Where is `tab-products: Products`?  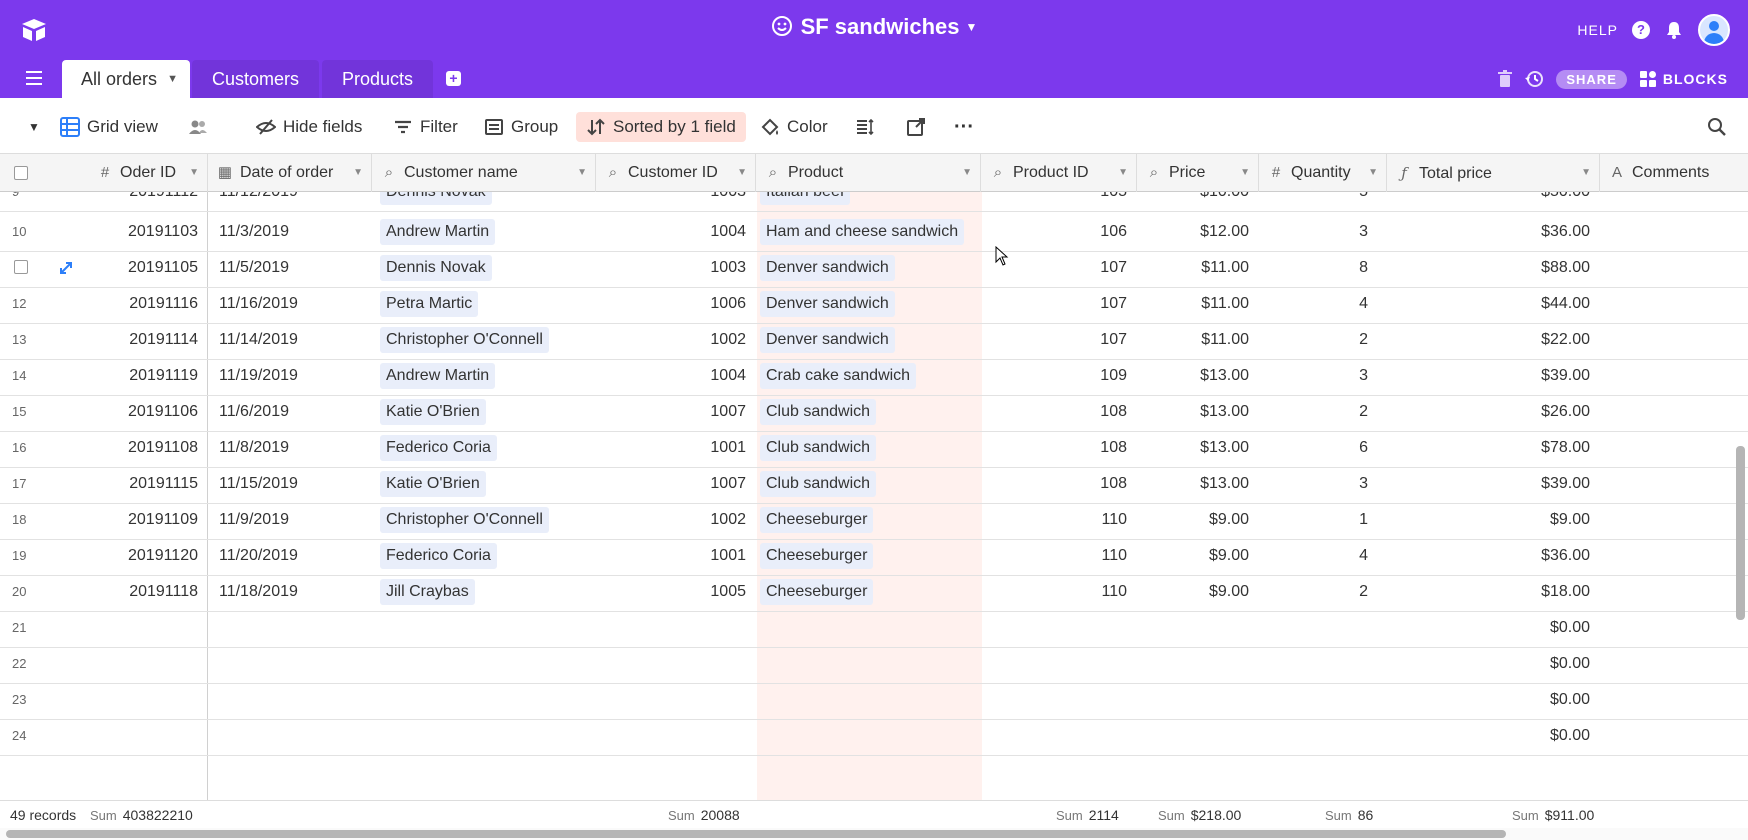
tab-products: Products is located at coordinates (378, 79).